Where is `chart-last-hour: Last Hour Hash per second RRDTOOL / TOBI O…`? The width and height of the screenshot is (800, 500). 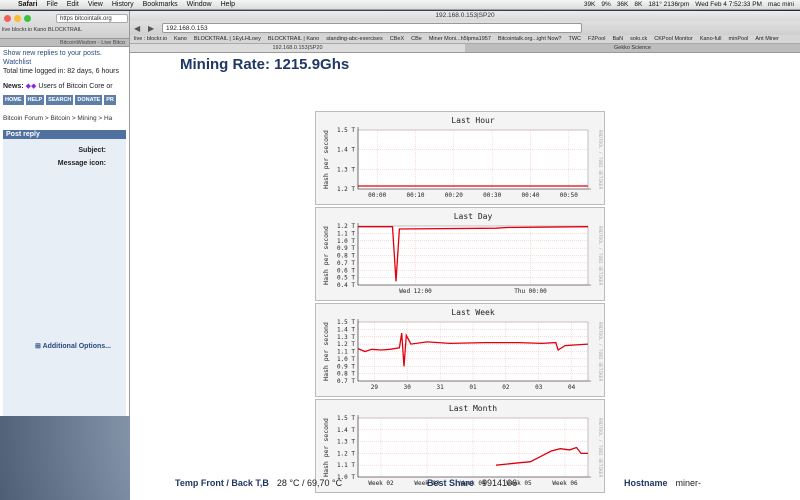
chart-last-hour: Last Hour Hash per second RRDTOOL / TOBI O… is located at coordinates (460, 158).